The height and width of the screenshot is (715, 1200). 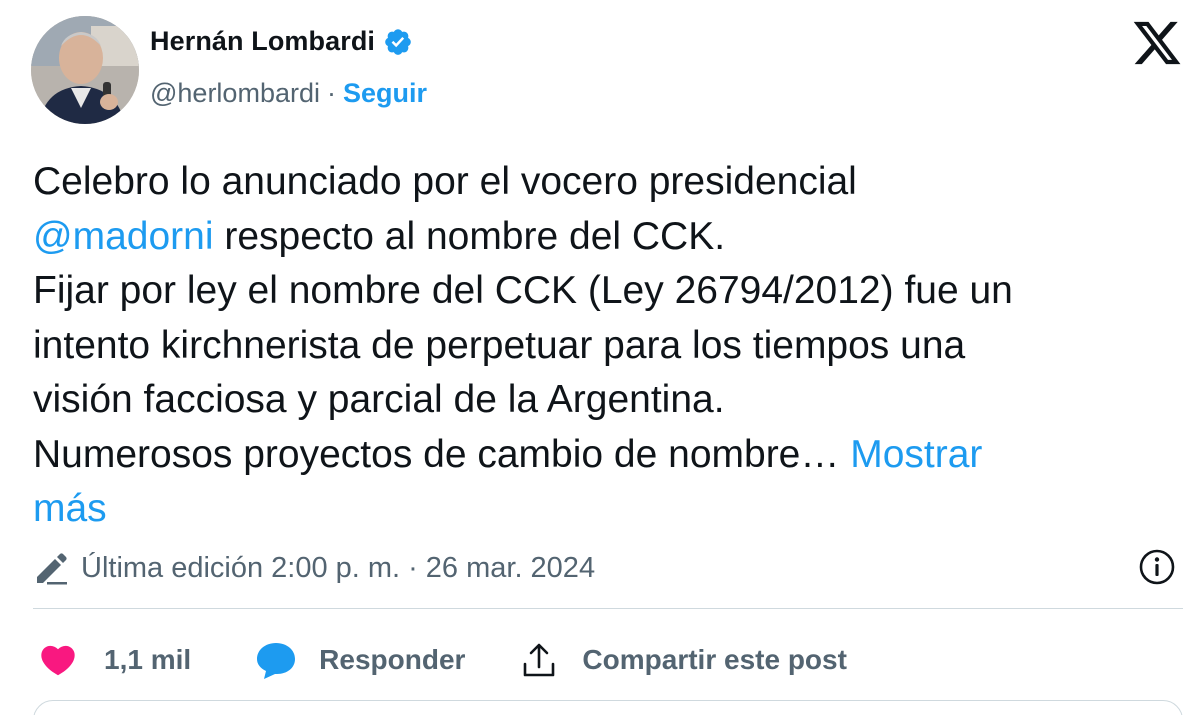 What do you see at coordinates (714, 659) in the screenshot?
I see `share-label: Compartir este post` at bounding box center [714, 659].